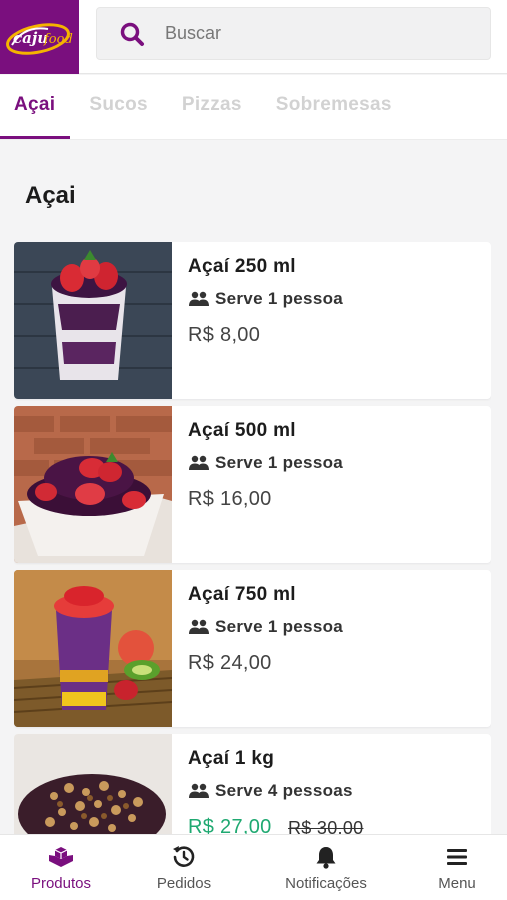 Image resolution: width=507 pixels, height=900 pixels. What do you see at coordinates (224, 335) in the screenshot?
I see `product-price: R$ 8,00` at bounding box center [224, 335].